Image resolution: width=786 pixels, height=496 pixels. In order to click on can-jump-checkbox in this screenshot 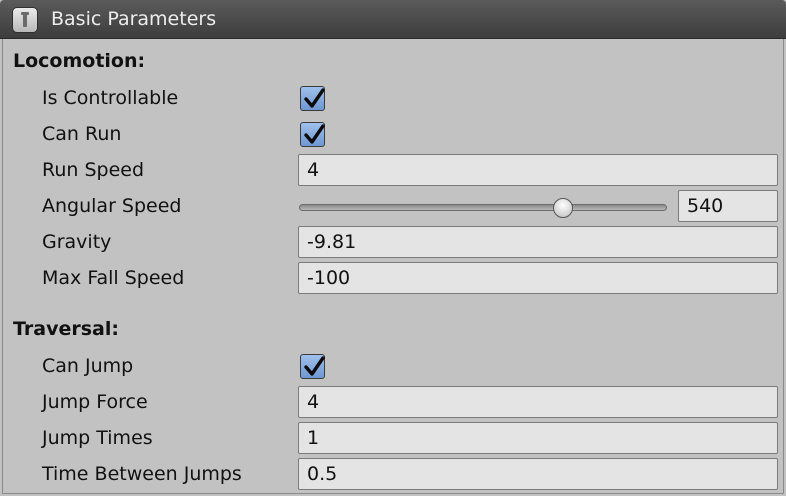, I will do `click(312, 366)`.